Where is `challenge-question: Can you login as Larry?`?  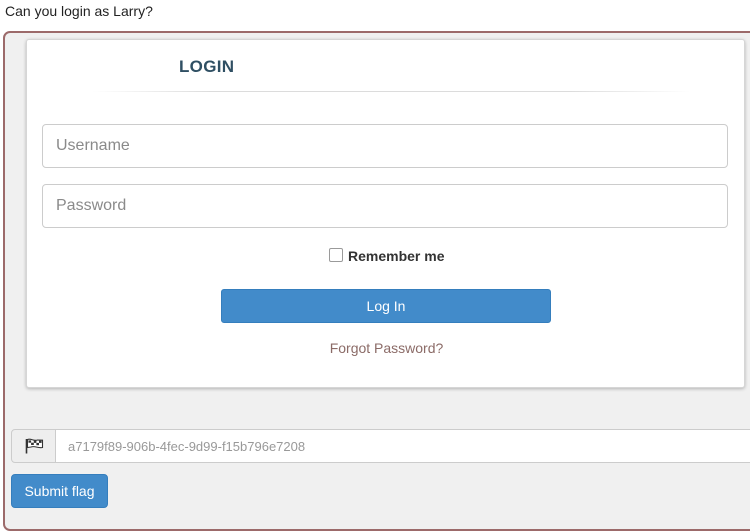 challenge-question: Can you login as Larry? is located at coordinates (79, 11).